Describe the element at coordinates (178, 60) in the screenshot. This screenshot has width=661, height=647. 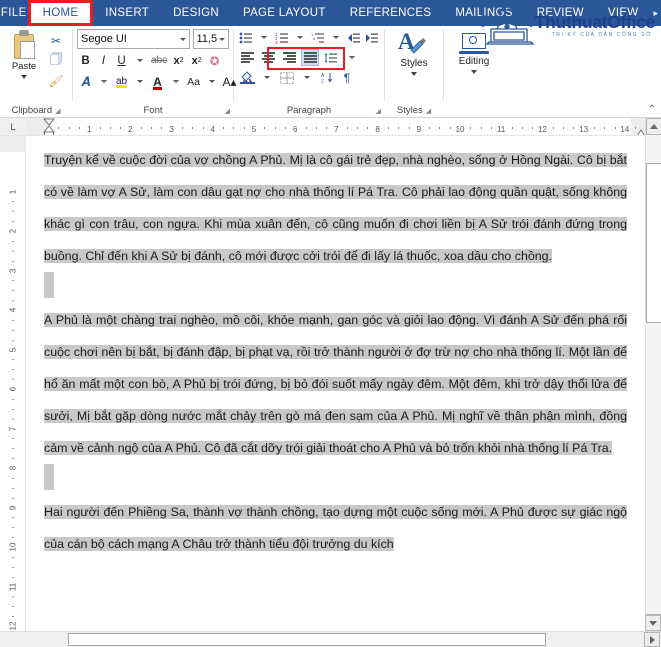
I see `subscript-button: x2` at that location.